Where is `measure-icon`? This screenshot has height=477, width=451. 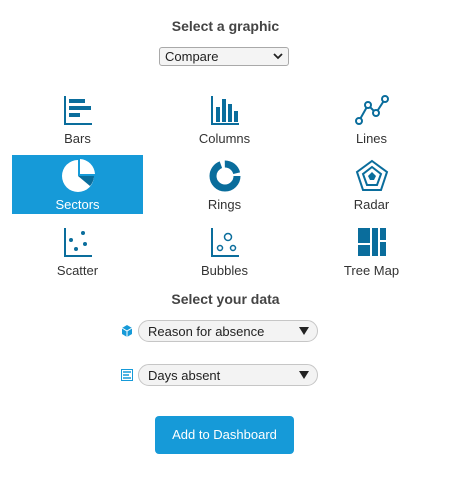
measure-icon is located at coordinates (127, 375).